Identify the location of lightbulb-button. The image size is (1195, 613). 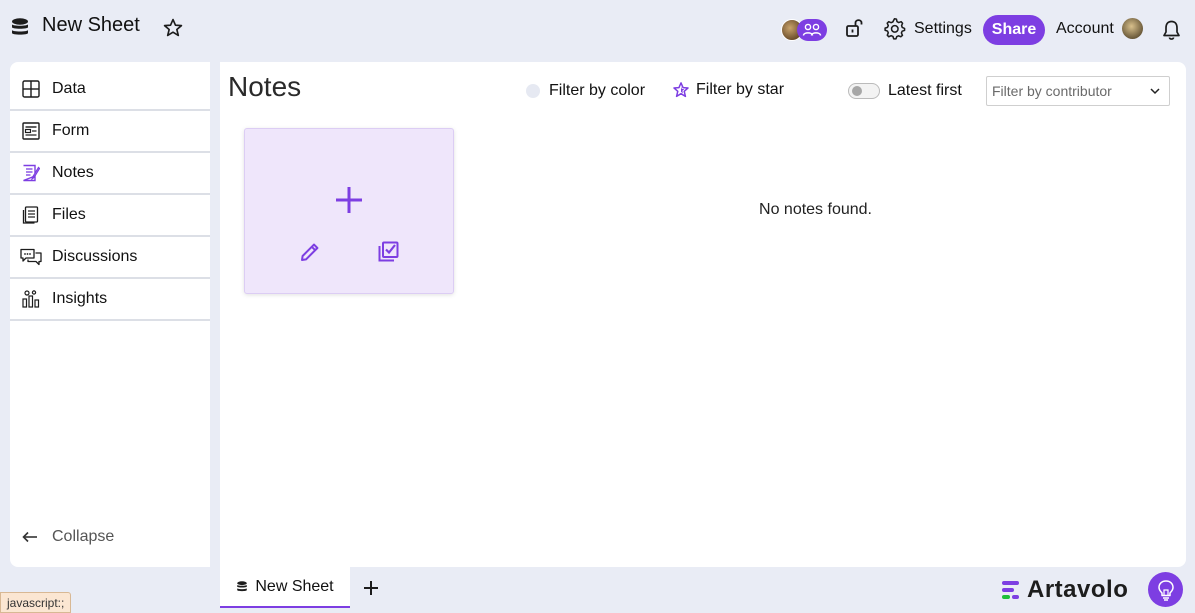
(1165, 589).